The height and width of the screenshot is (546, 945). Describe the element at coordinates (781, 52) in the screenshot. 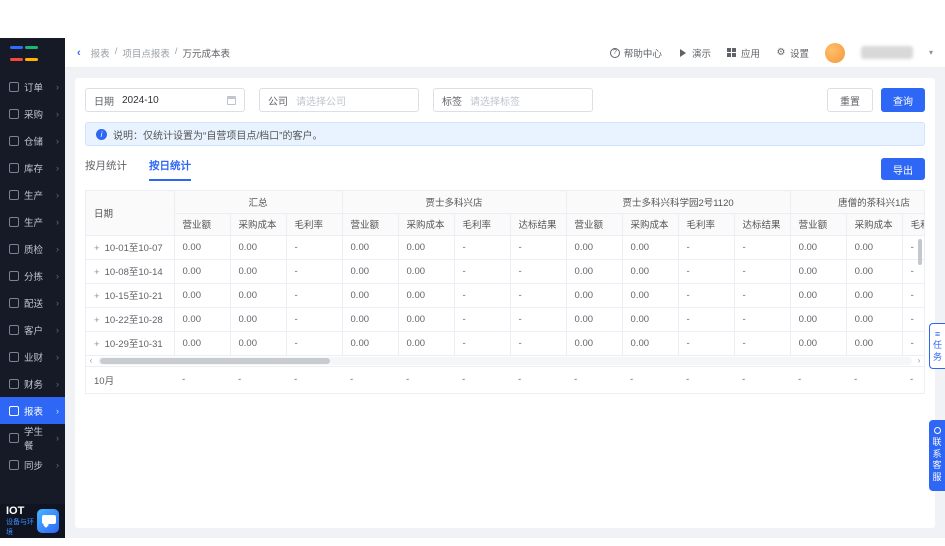

I see `settings-gear-icon: ⚙` at that location.